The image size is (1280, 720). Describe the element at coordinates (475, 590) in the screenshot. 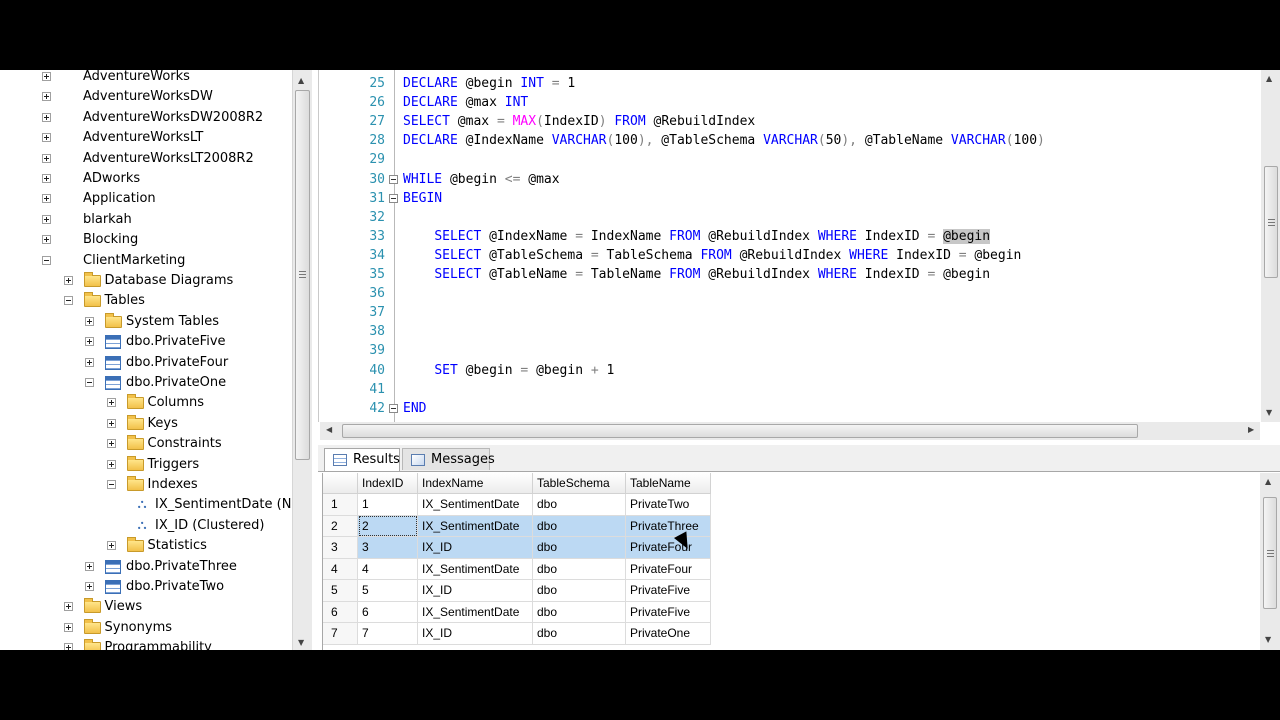

I see `table-cell: IX_ID` at that location.